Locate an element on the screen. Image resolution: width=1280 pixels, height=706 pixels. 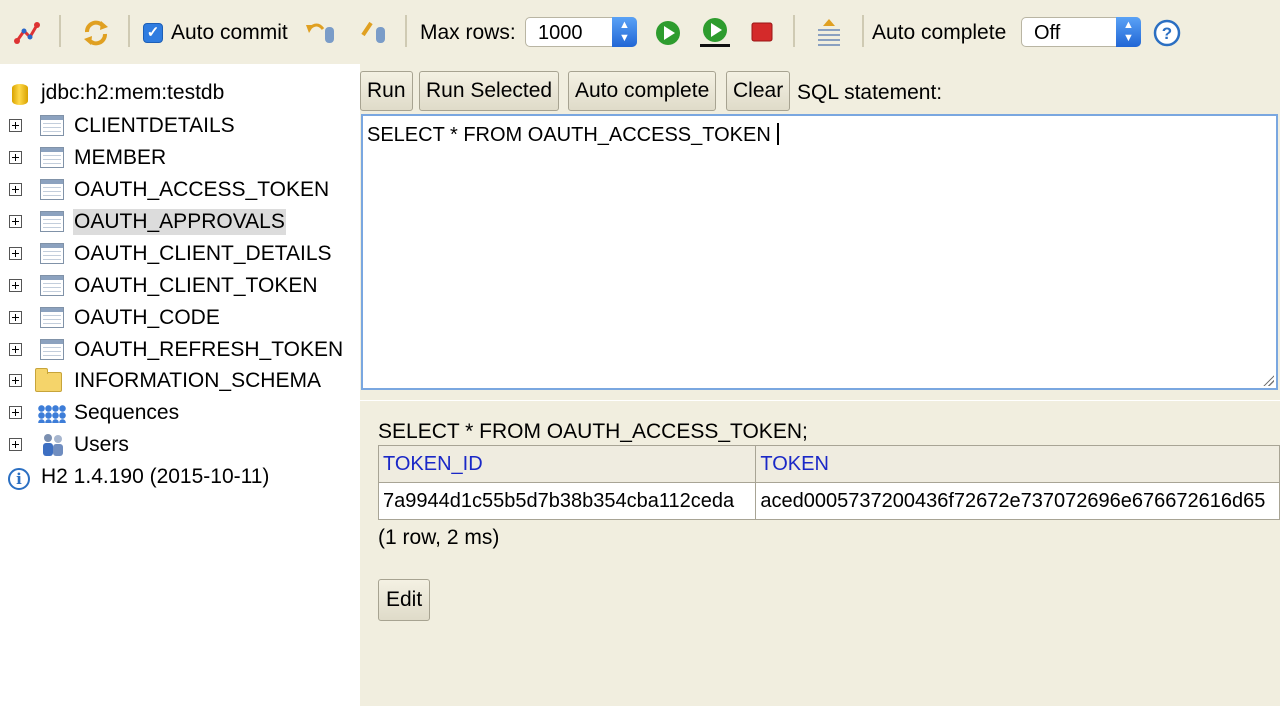
commit-icon is located at coordinates (374, 33).